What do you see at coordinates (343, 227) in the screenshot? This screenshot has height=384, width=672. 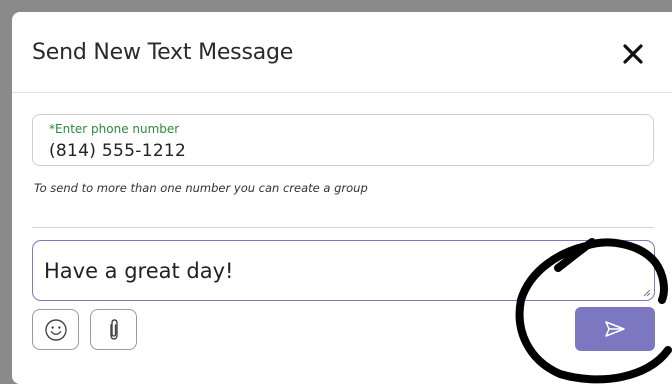 I see `divider` at bounding box center [343, 227].